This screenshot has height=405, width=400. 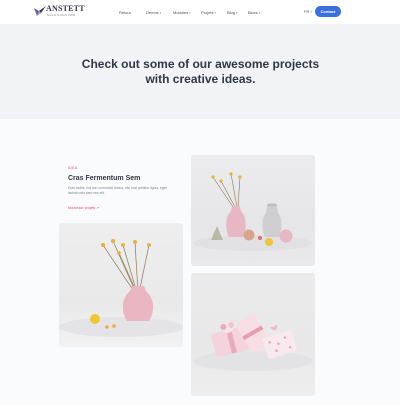 I want to click on logo-name: ANSTETT, so click(x=65, y=8).